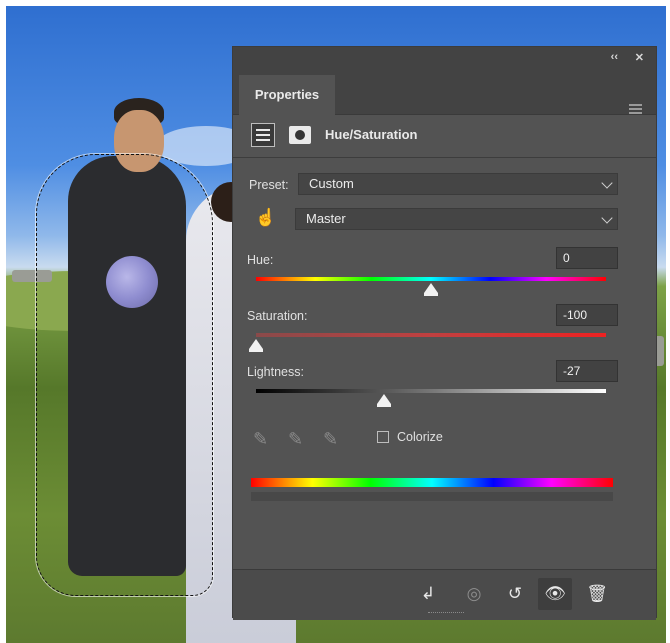  Describe the element at coordinates (587, 258) in the screenshot. I see `hue-field: 0` at that location.